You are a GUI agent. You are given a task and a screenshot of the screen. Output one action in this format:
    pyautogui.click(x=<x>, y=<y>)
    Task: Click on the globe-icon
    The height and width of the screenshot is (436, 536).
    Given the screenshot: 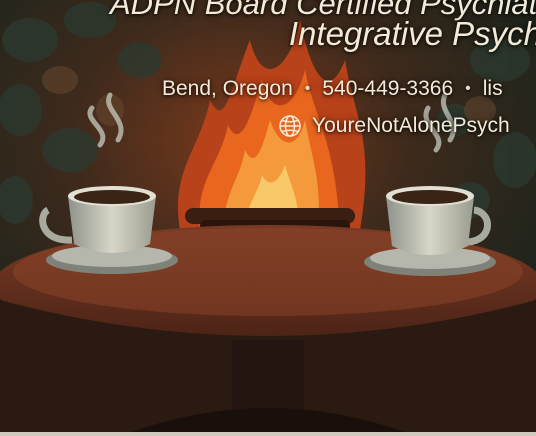 What is the action you would take?
    pyautogui.click(x=290, y=126)
    